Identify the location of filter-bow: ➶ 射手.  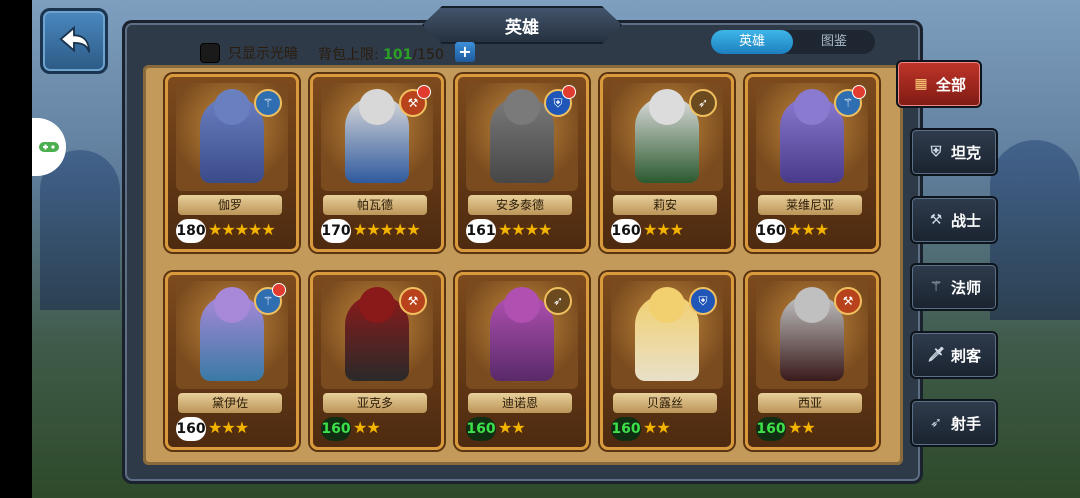
(954, 423).